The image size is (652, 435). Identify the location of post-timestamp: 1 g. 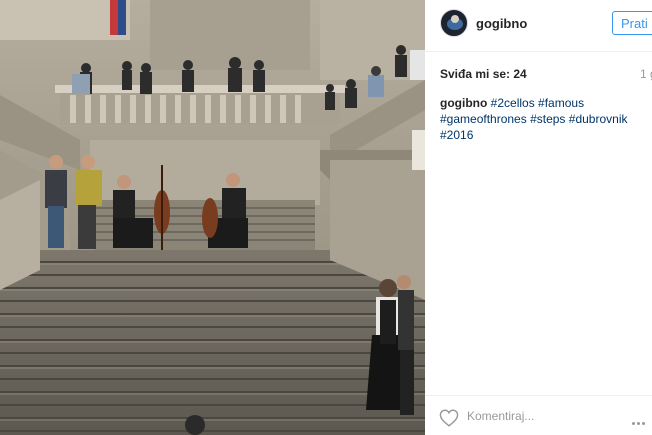
(646, 74).